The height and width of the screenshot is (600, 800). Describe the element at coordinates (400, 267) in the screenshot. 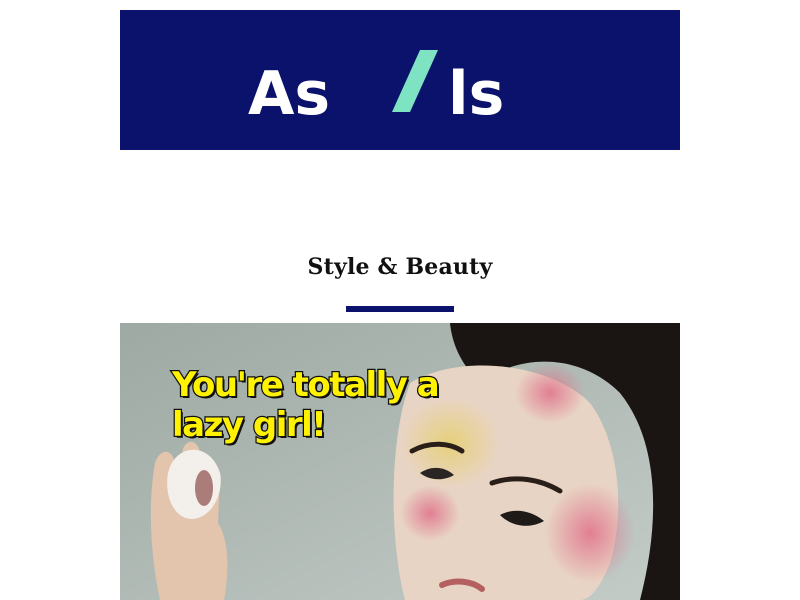

I see `section-title: Style & Beauty` at that location.